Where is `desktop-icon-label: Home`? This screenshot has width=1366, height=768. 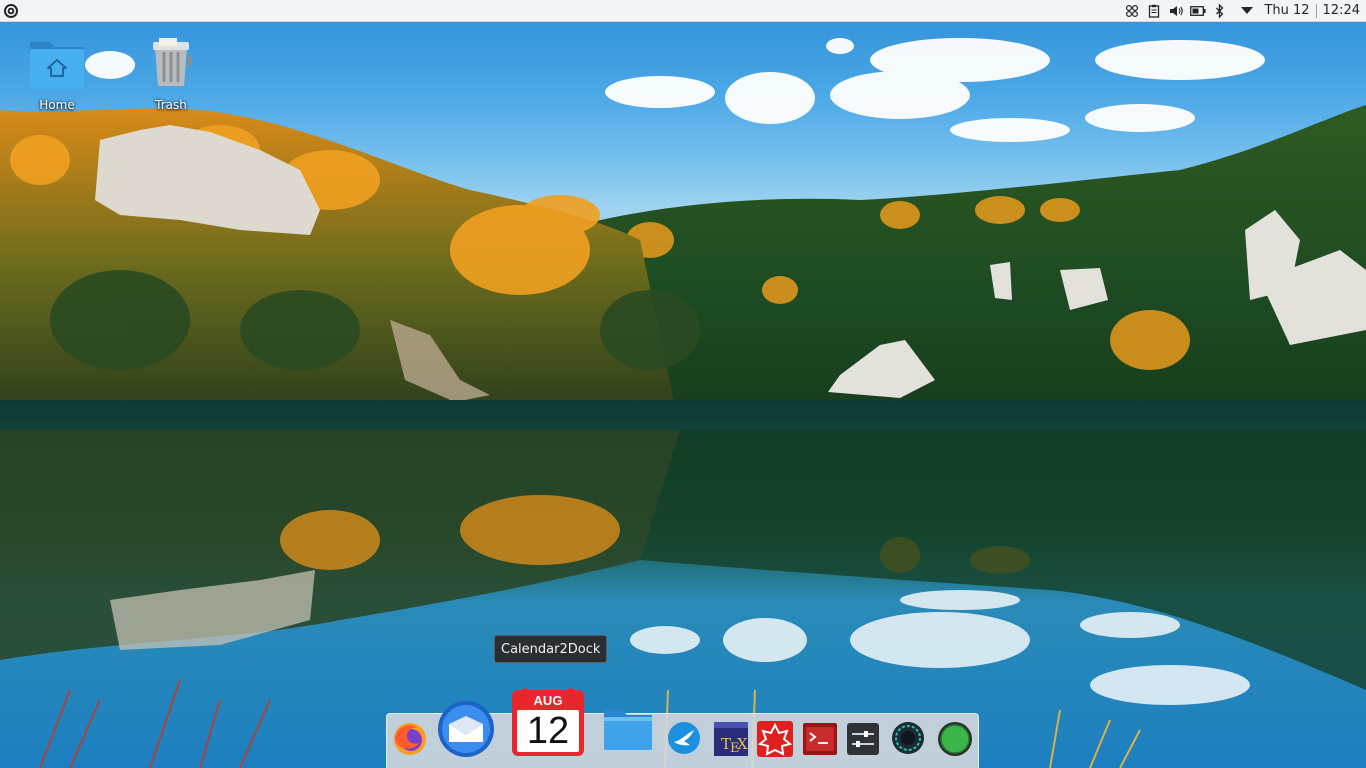
desktop-icon-label: Home is located at coordinates (57, 105).